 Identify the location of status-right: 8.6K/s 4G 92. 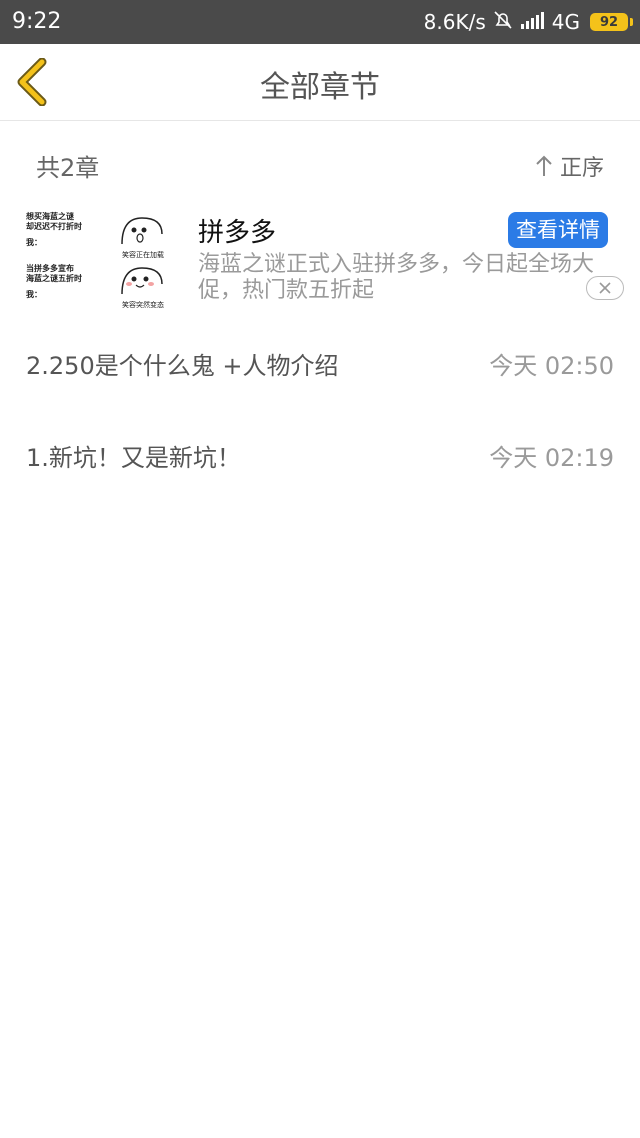
(528, 22).